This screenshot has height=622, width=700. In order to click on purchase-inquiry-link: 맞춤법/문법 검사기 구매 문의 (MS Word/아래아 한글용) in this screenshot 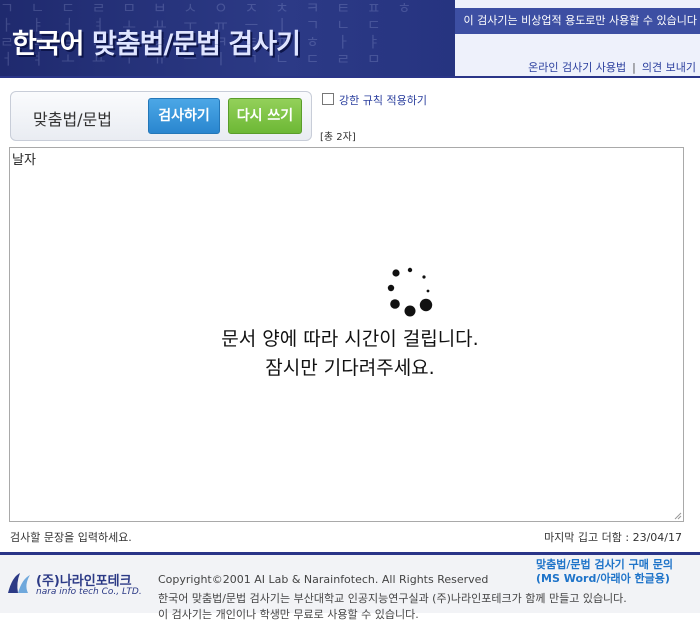, I will do `click(604, 572)`.